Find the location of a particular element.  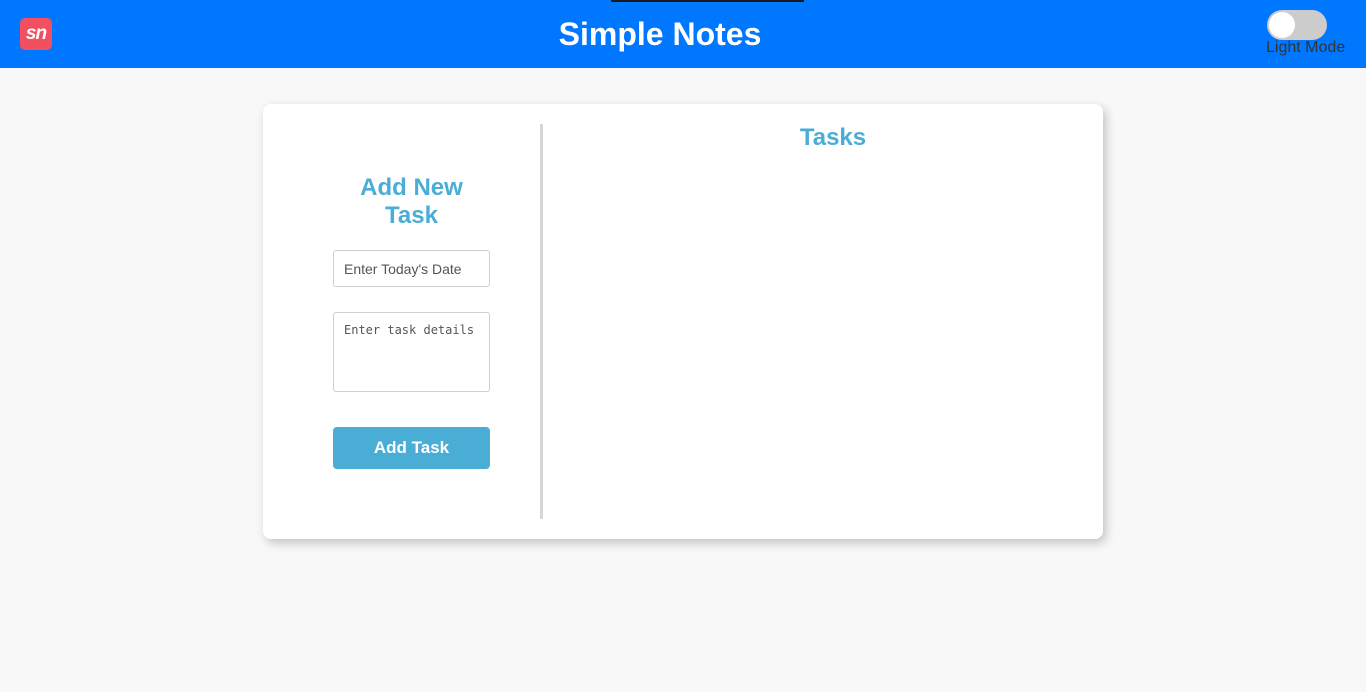

task-details-input is located at coordinates (411, 352).